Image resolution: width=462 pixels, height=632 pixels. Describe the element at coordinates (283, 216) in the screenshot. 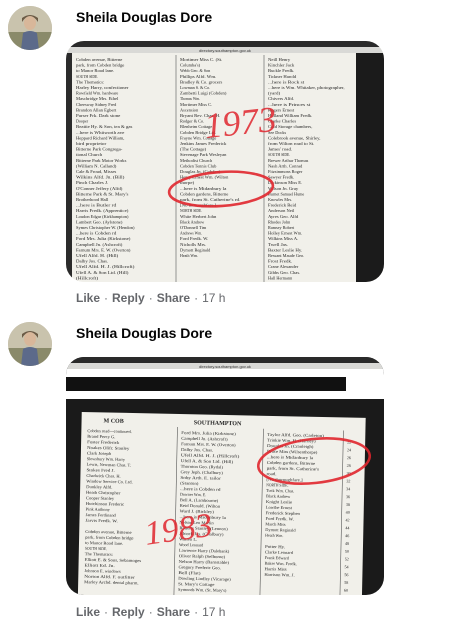

I see `directory-entry: Ayres Geo. Alfd` at that location.